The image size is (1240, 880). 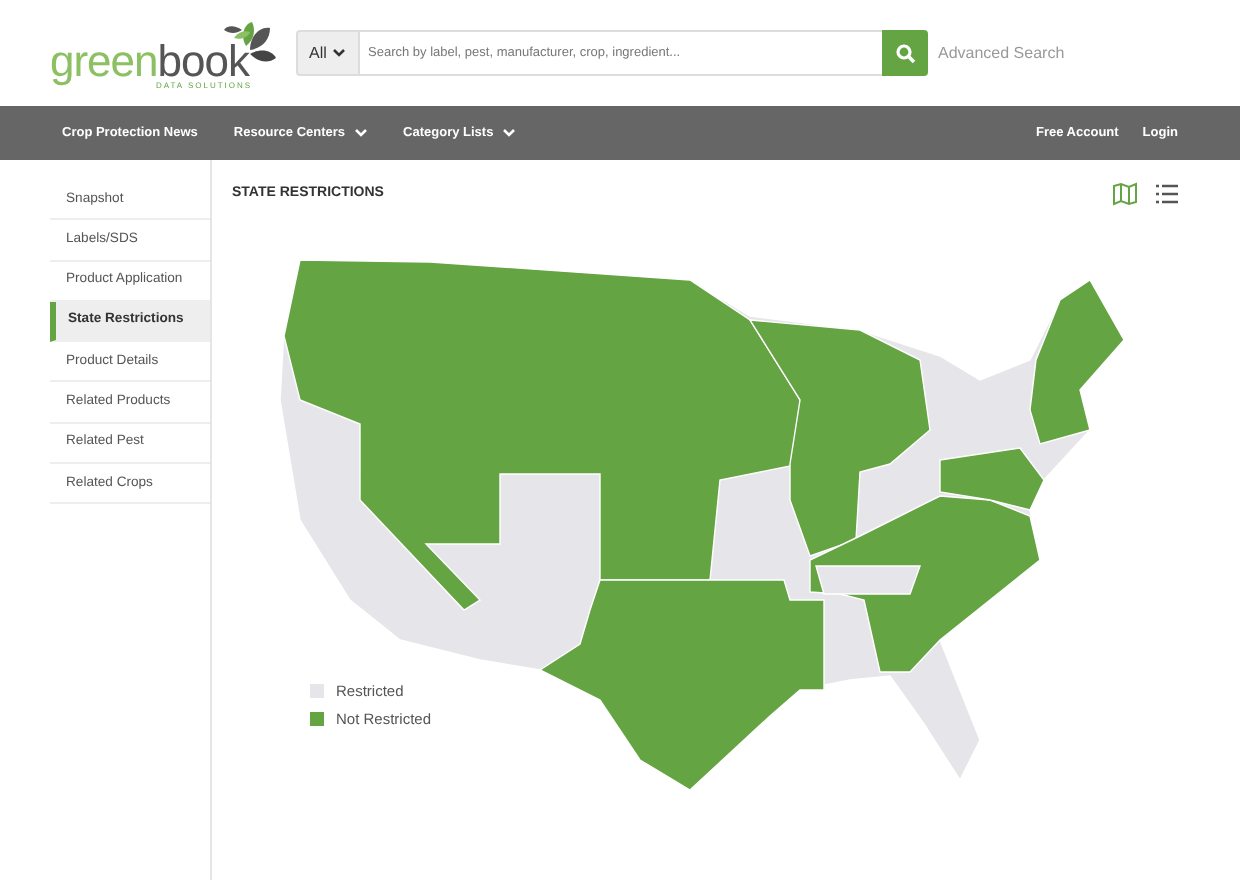 I want to click on list-view-icon, so click(x=1167, y=194).